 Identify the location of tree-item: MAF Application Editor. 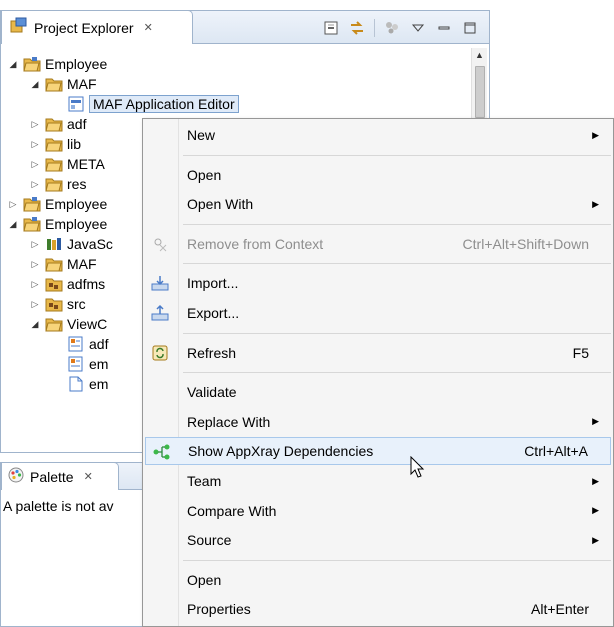
(145, 104).